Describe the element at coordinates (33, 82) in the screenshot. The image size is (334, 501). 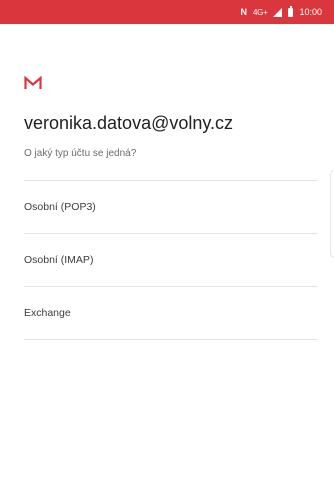
I see `gmail-m-icon` at that location.